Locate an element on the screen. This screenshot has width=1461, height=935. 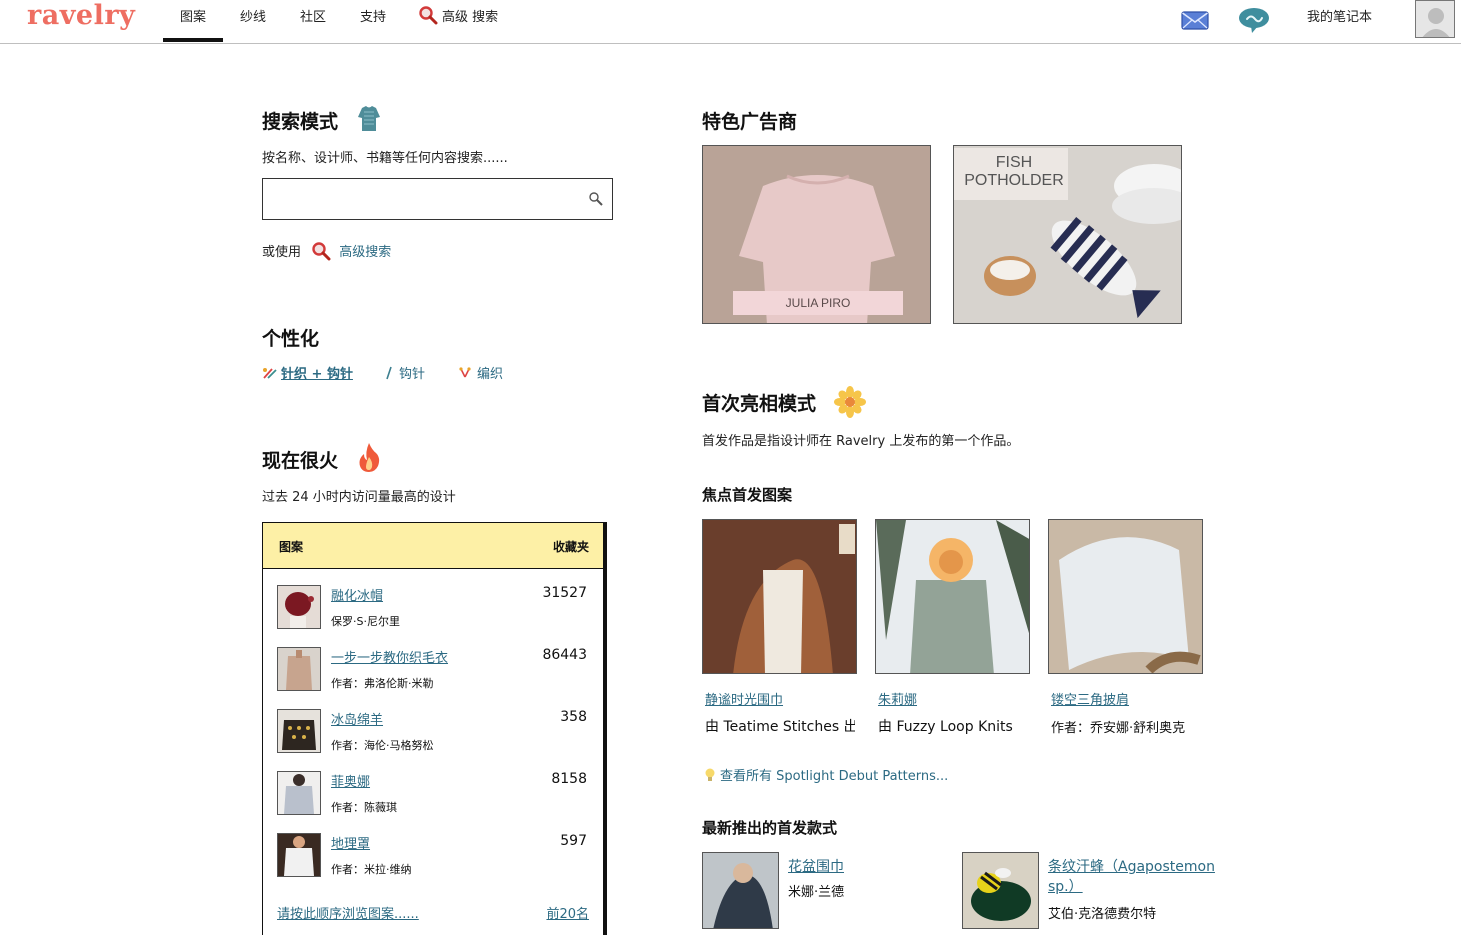
hot-pattern-link: 地理罩 is located at coordinates (350, 842).